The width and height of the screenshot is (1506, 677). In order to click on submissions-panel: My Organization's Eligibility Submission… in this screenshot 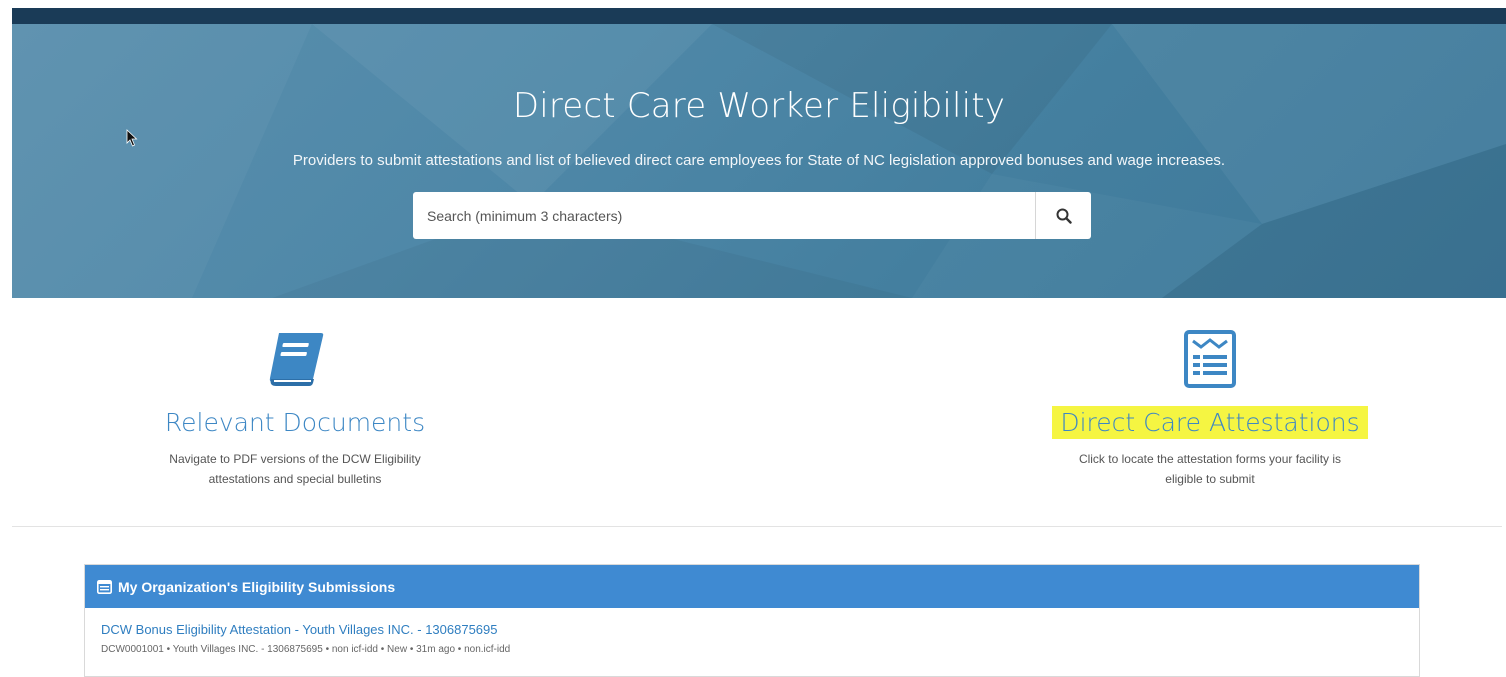, I will do `click(752, 620)`.